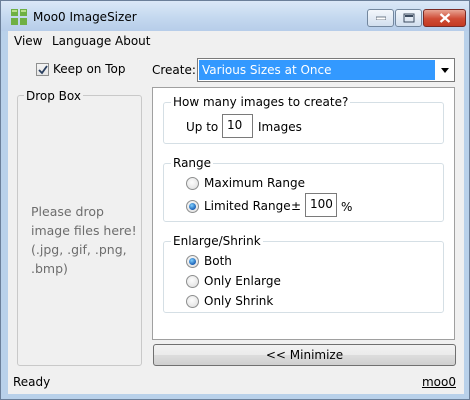 This screenshot has height=400, width=470. I want to click on range-percent-input: 100, so click(321, 205).